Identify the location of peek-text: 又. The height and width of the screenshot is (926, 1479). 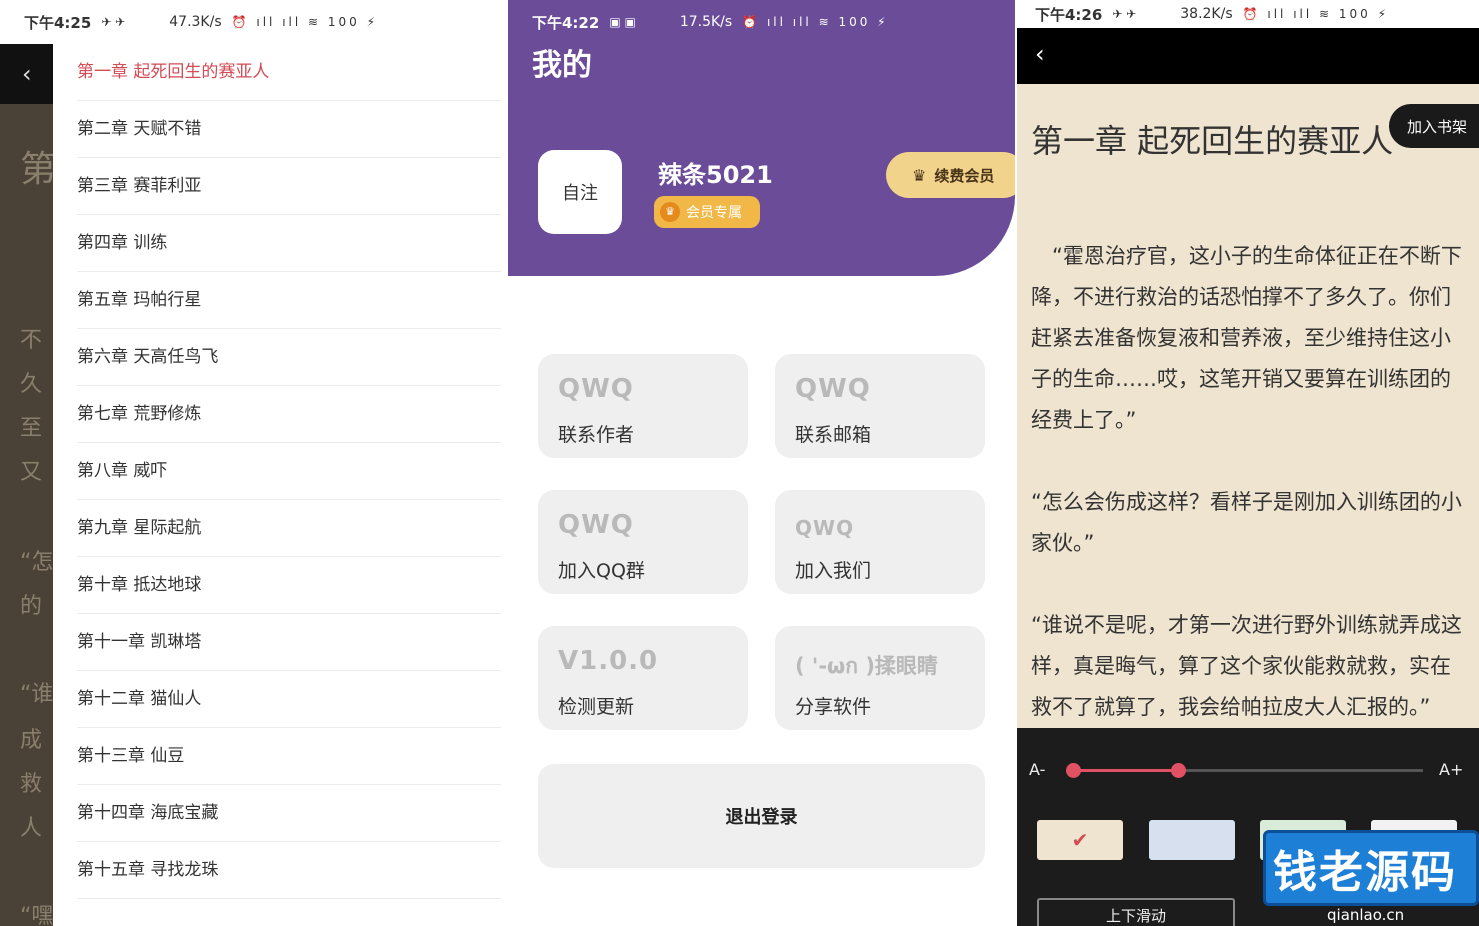
(31, 472).